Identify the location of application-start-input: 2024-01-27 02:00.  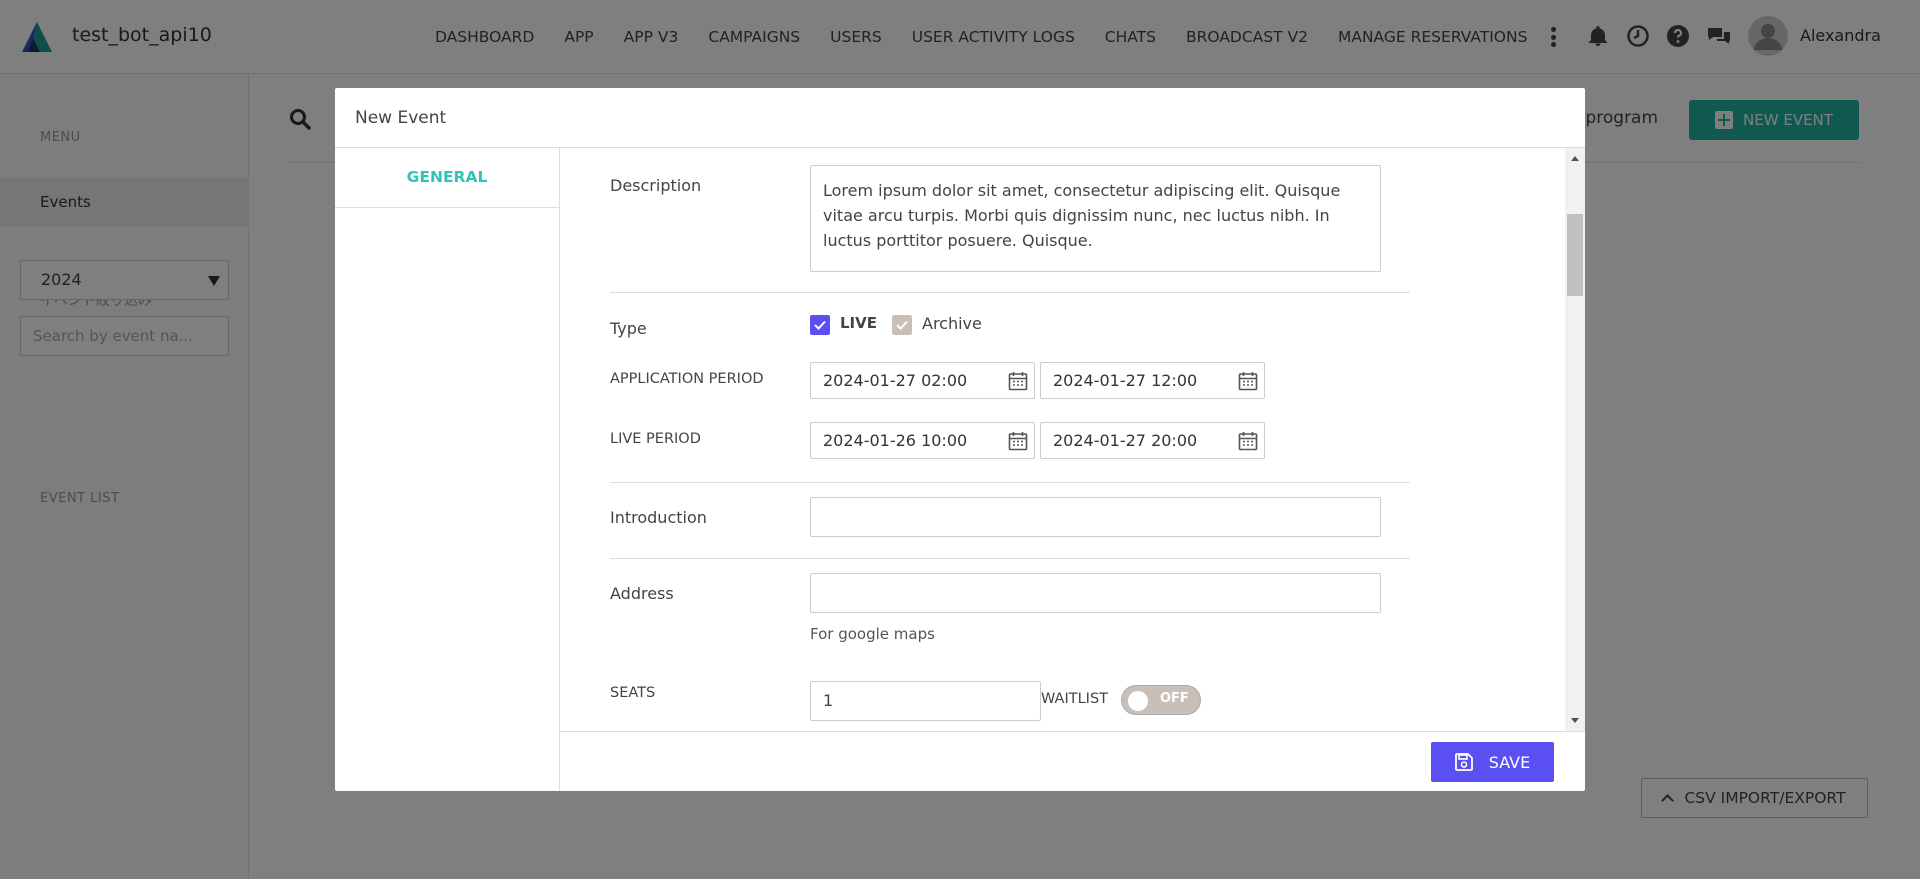
(922, 380).